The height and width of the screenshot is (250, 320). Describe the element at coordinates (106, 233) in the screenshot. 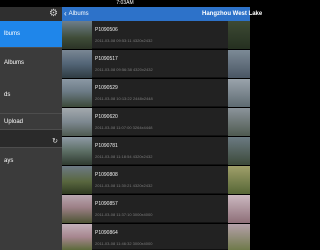

I see `photo-name: P1090864` at that location.